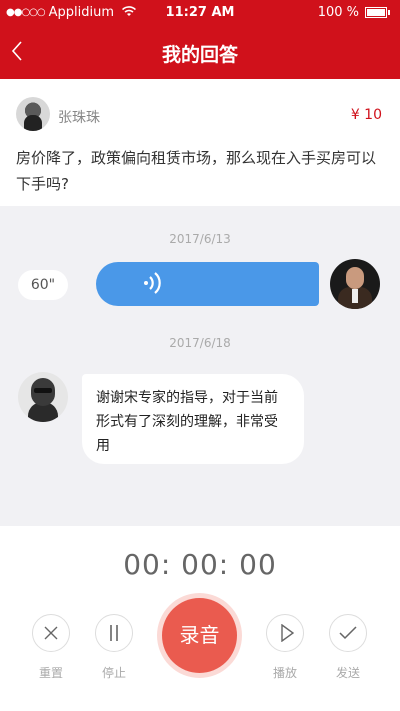 The width and height of the screenshot is (400, 711). Describe the element at coordinates (376, 12) in the screenshot. I see `battery-icon` at that location.